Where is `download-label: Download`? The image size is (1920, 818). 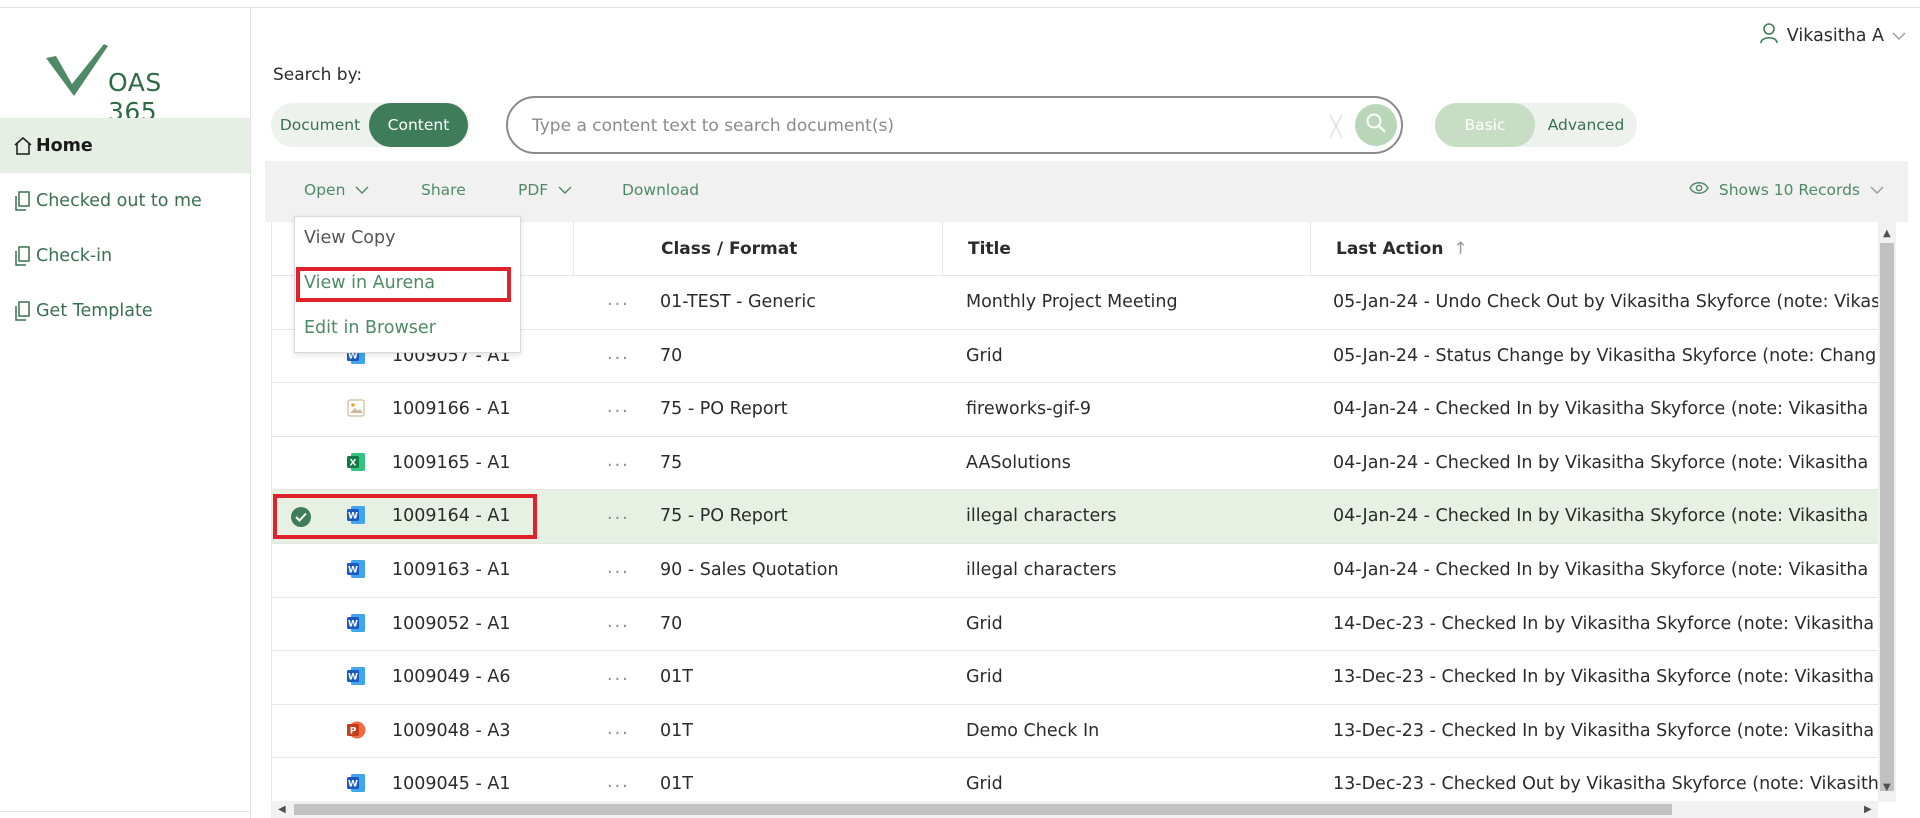 download-label: Download is located at coordinates (661, 190).